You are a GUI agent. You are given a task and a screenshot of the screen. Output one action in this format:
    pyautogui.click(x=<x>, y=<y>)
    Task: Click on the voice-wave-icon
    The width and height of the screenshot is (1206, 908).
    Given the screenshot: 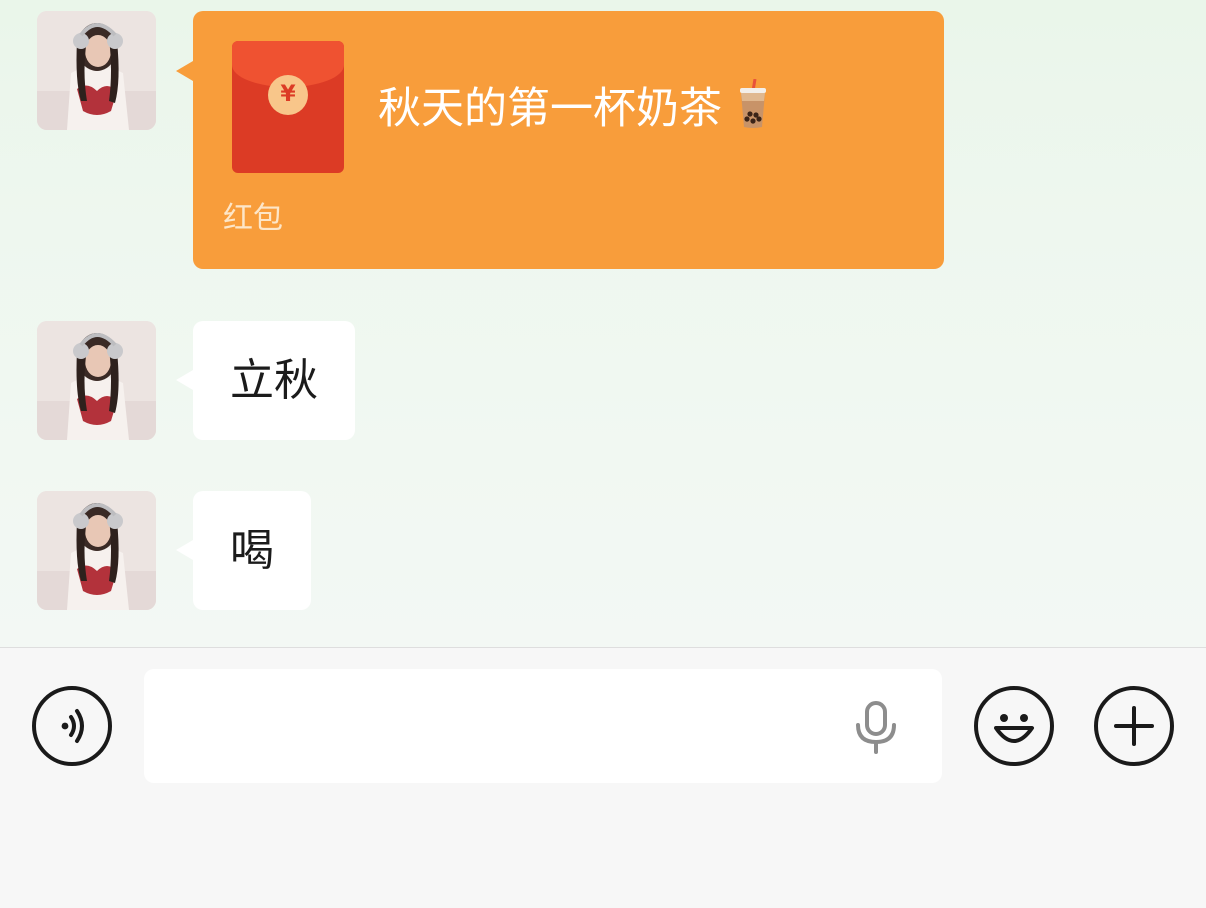 What is the action you would take?
    pyautogui.click(x=72, y=726)
    